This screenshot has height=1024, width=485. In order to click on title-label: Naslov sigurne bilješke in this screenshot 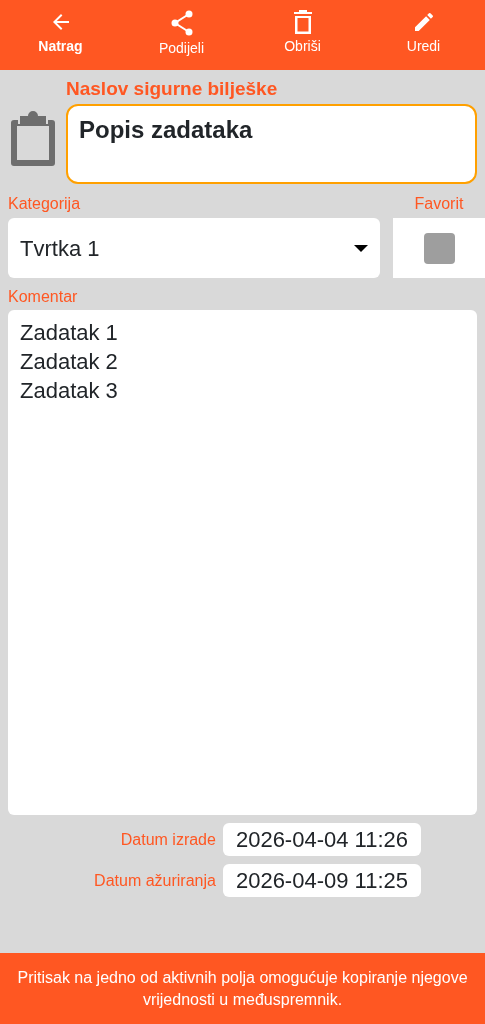, I will do `click(172, 89)`.